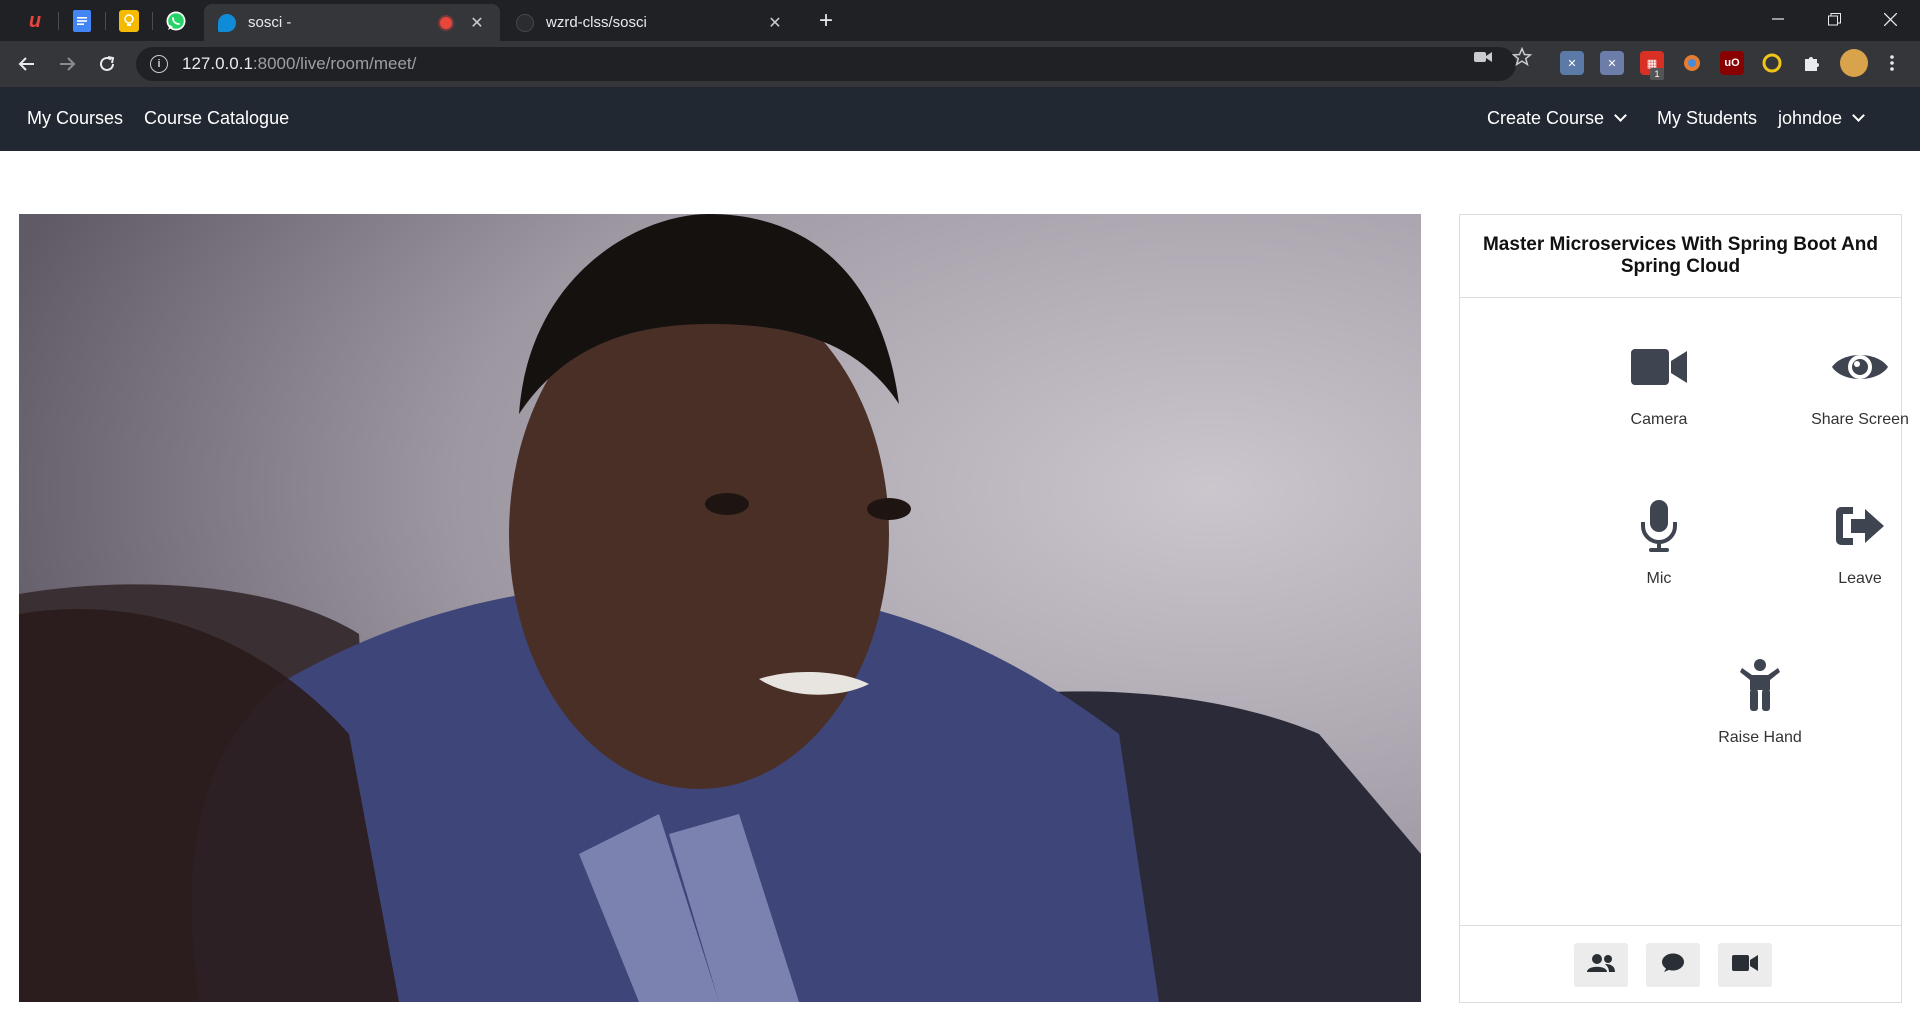 The image size is (1920, 1018). What do you see at coordinates (1612, 63) in the screenshot?
I see `extension-2-icon: ✕` at bounding box center [1612, 63].